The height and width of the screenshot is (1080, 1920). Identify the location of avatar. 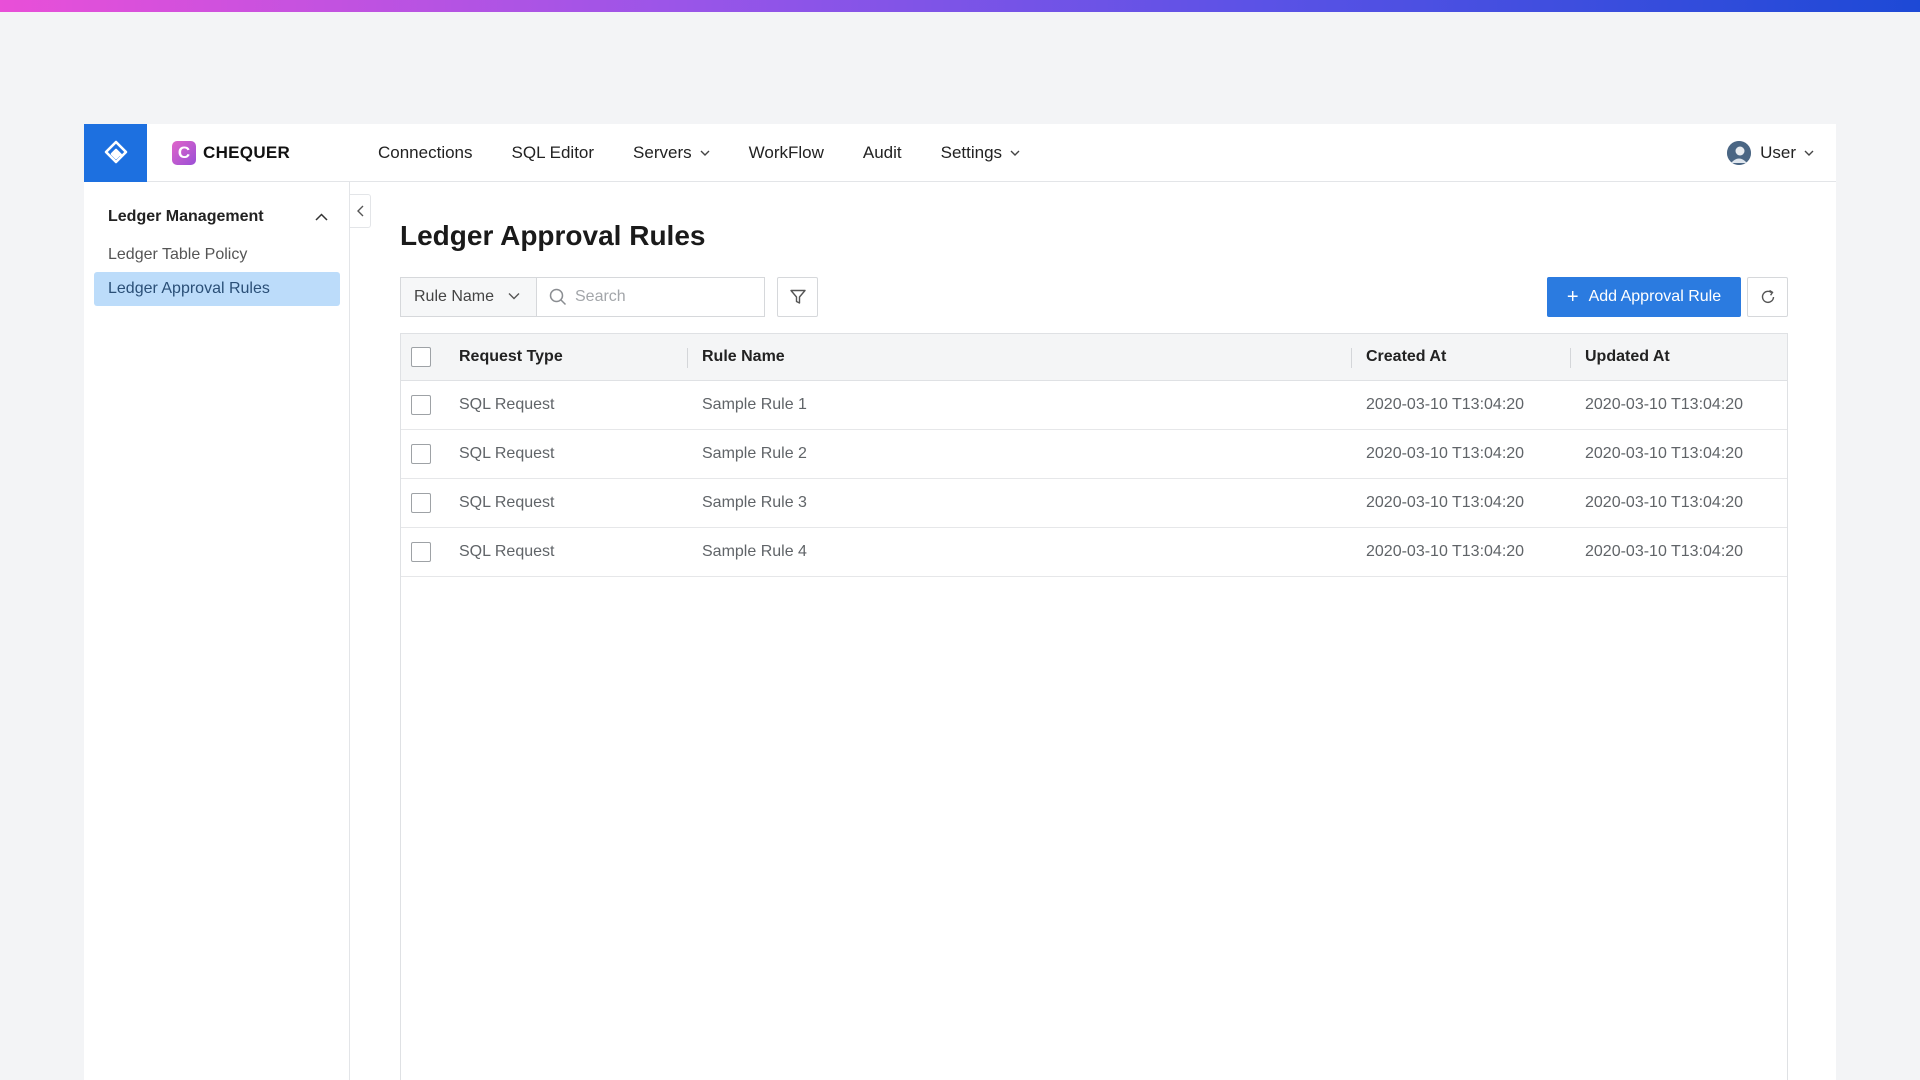
(1739, 153).